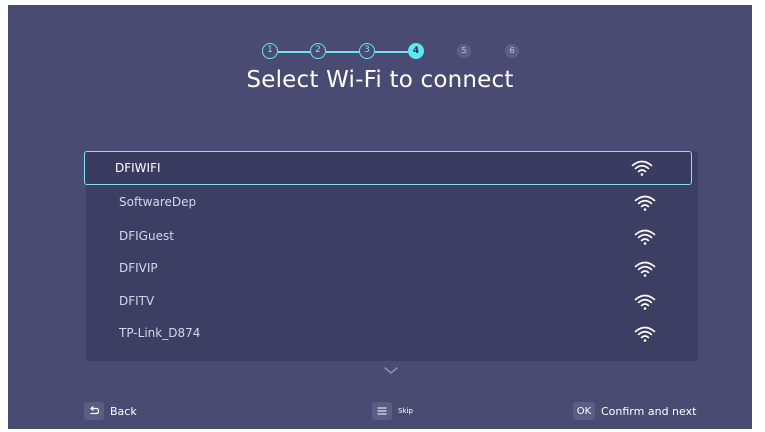 The image size is (765, 432). Describe the element at coordinates (138, 168) in the screenshot. I see `network-ssid: DFIWIFI` at that location.